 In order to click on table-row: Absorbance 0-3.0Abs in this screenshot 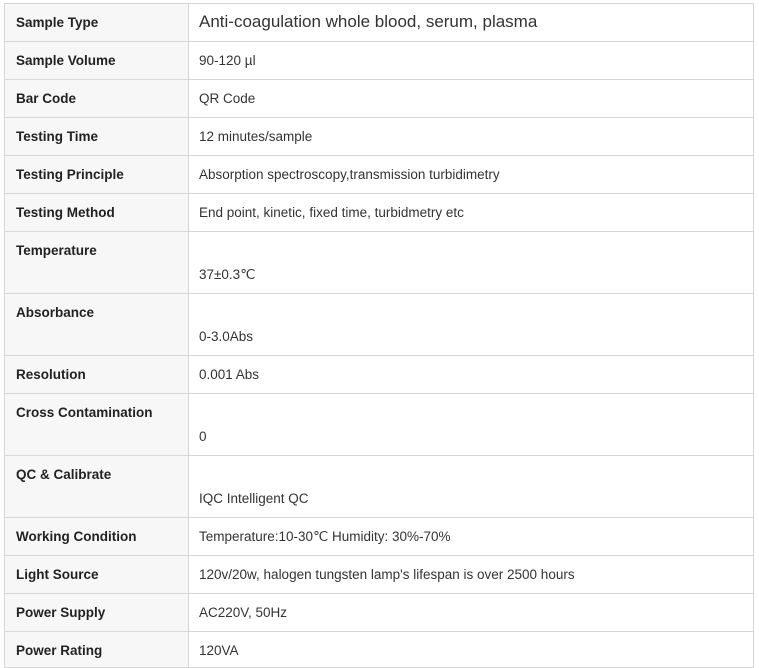, I will do `click(379, 324)`.